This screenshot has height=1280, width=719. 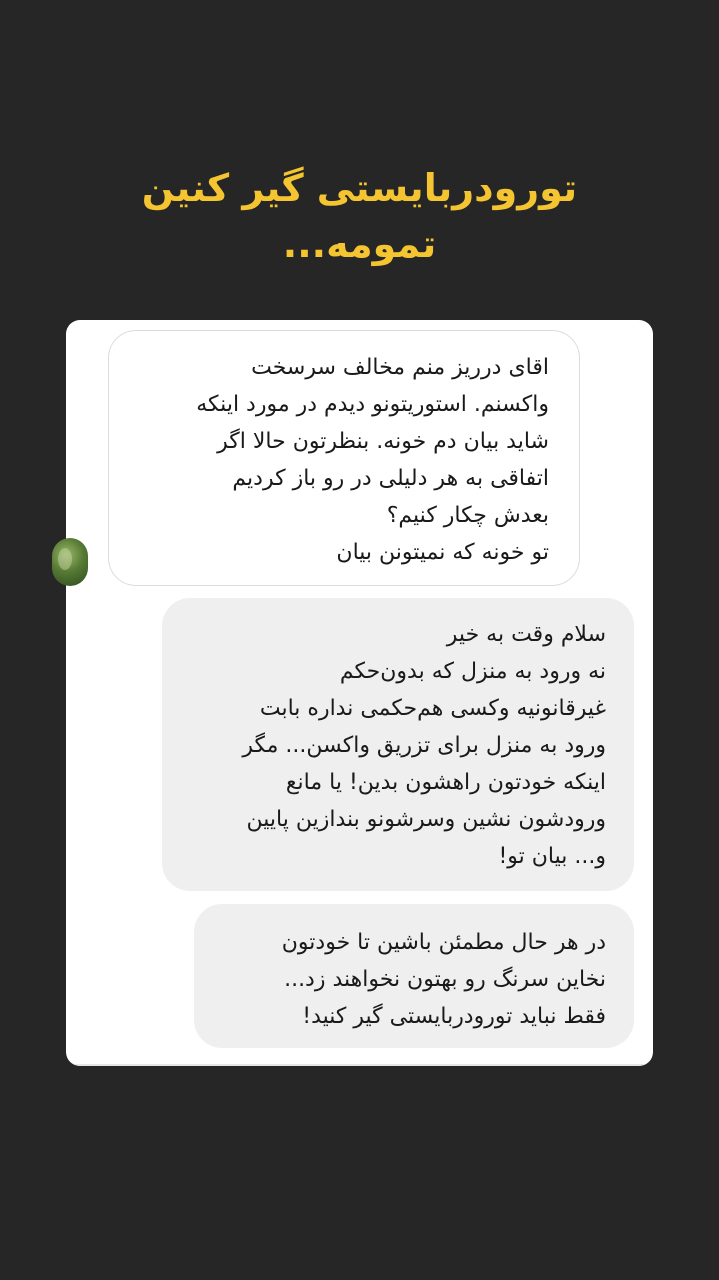 What do you see at coordinates (454, 1016) in the screenshot?
I see `message-line: فقط نباید تورودربایستی گیر کنید!` at bounding box center [454, 1016].